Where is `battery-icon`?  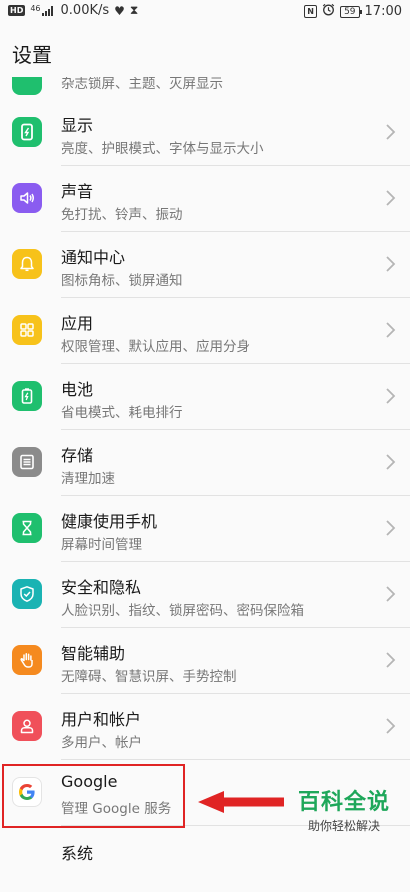
battery-icon is located at coordinates (27, 396).